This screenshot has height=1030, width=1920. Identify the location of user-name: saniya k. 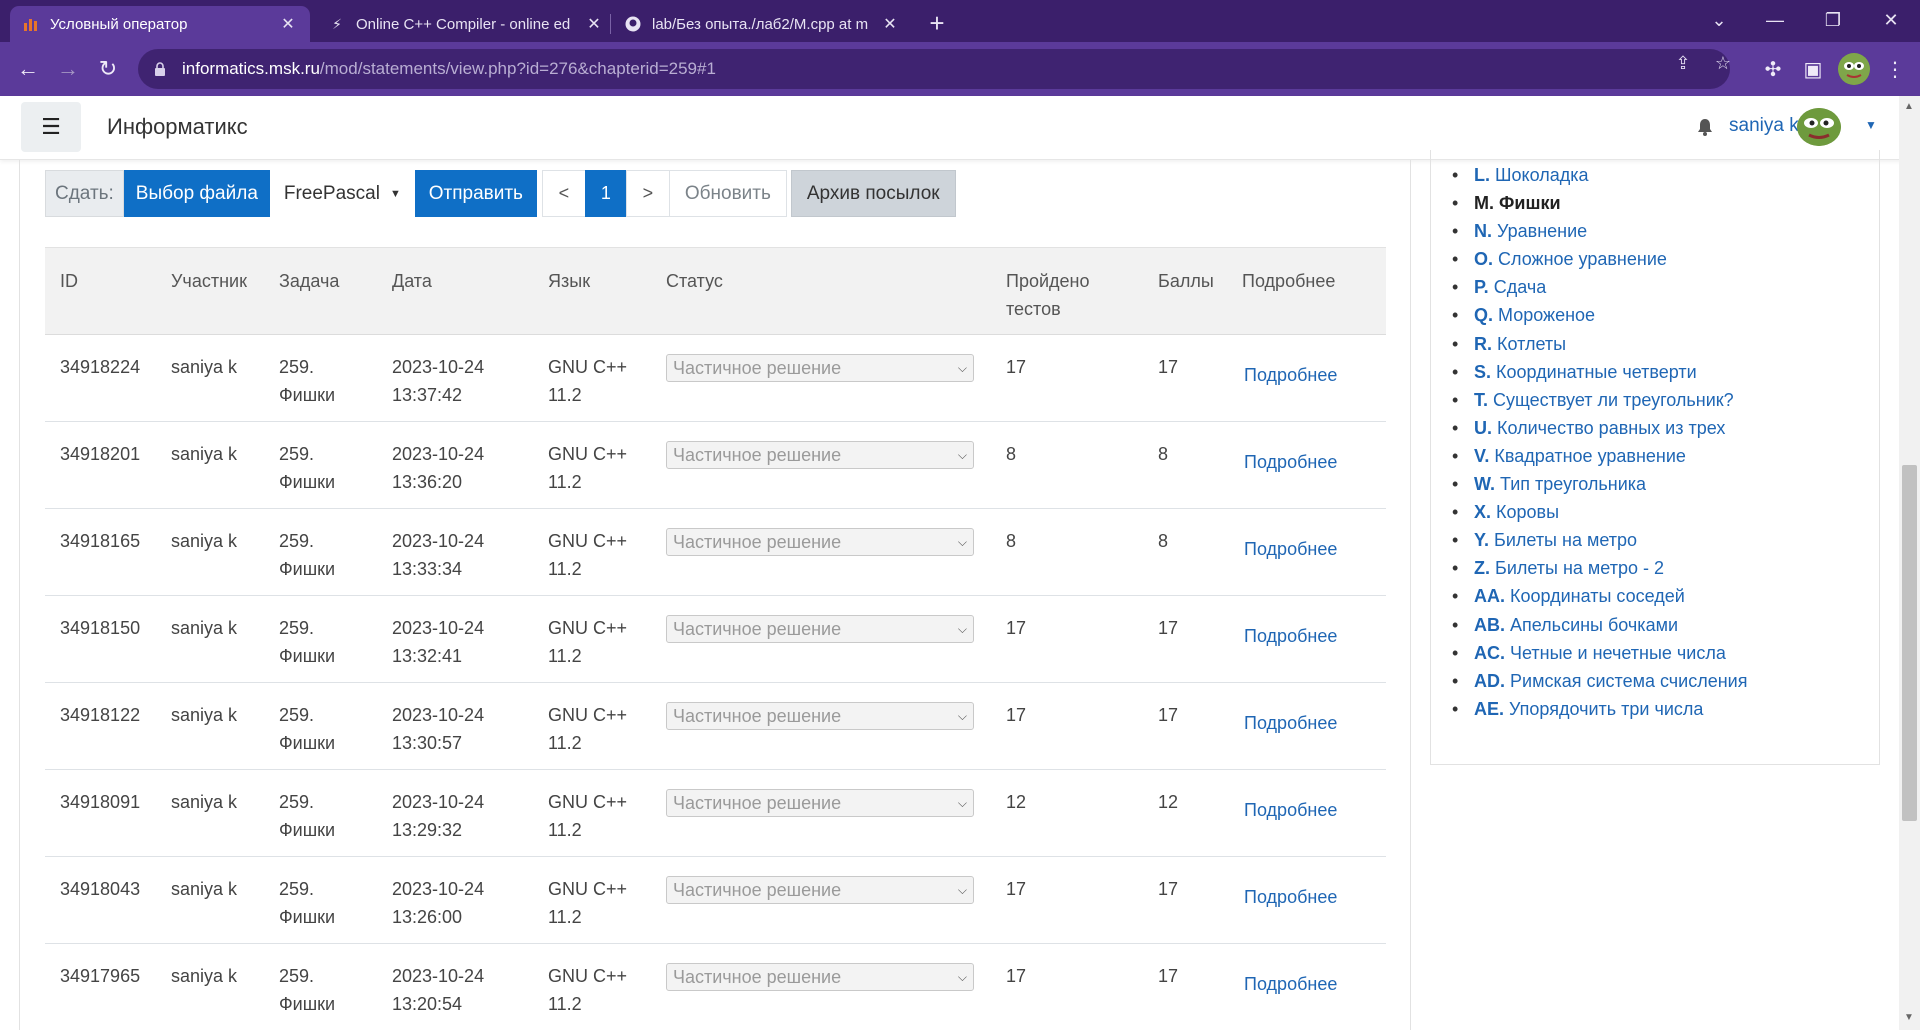
(1764, 126).